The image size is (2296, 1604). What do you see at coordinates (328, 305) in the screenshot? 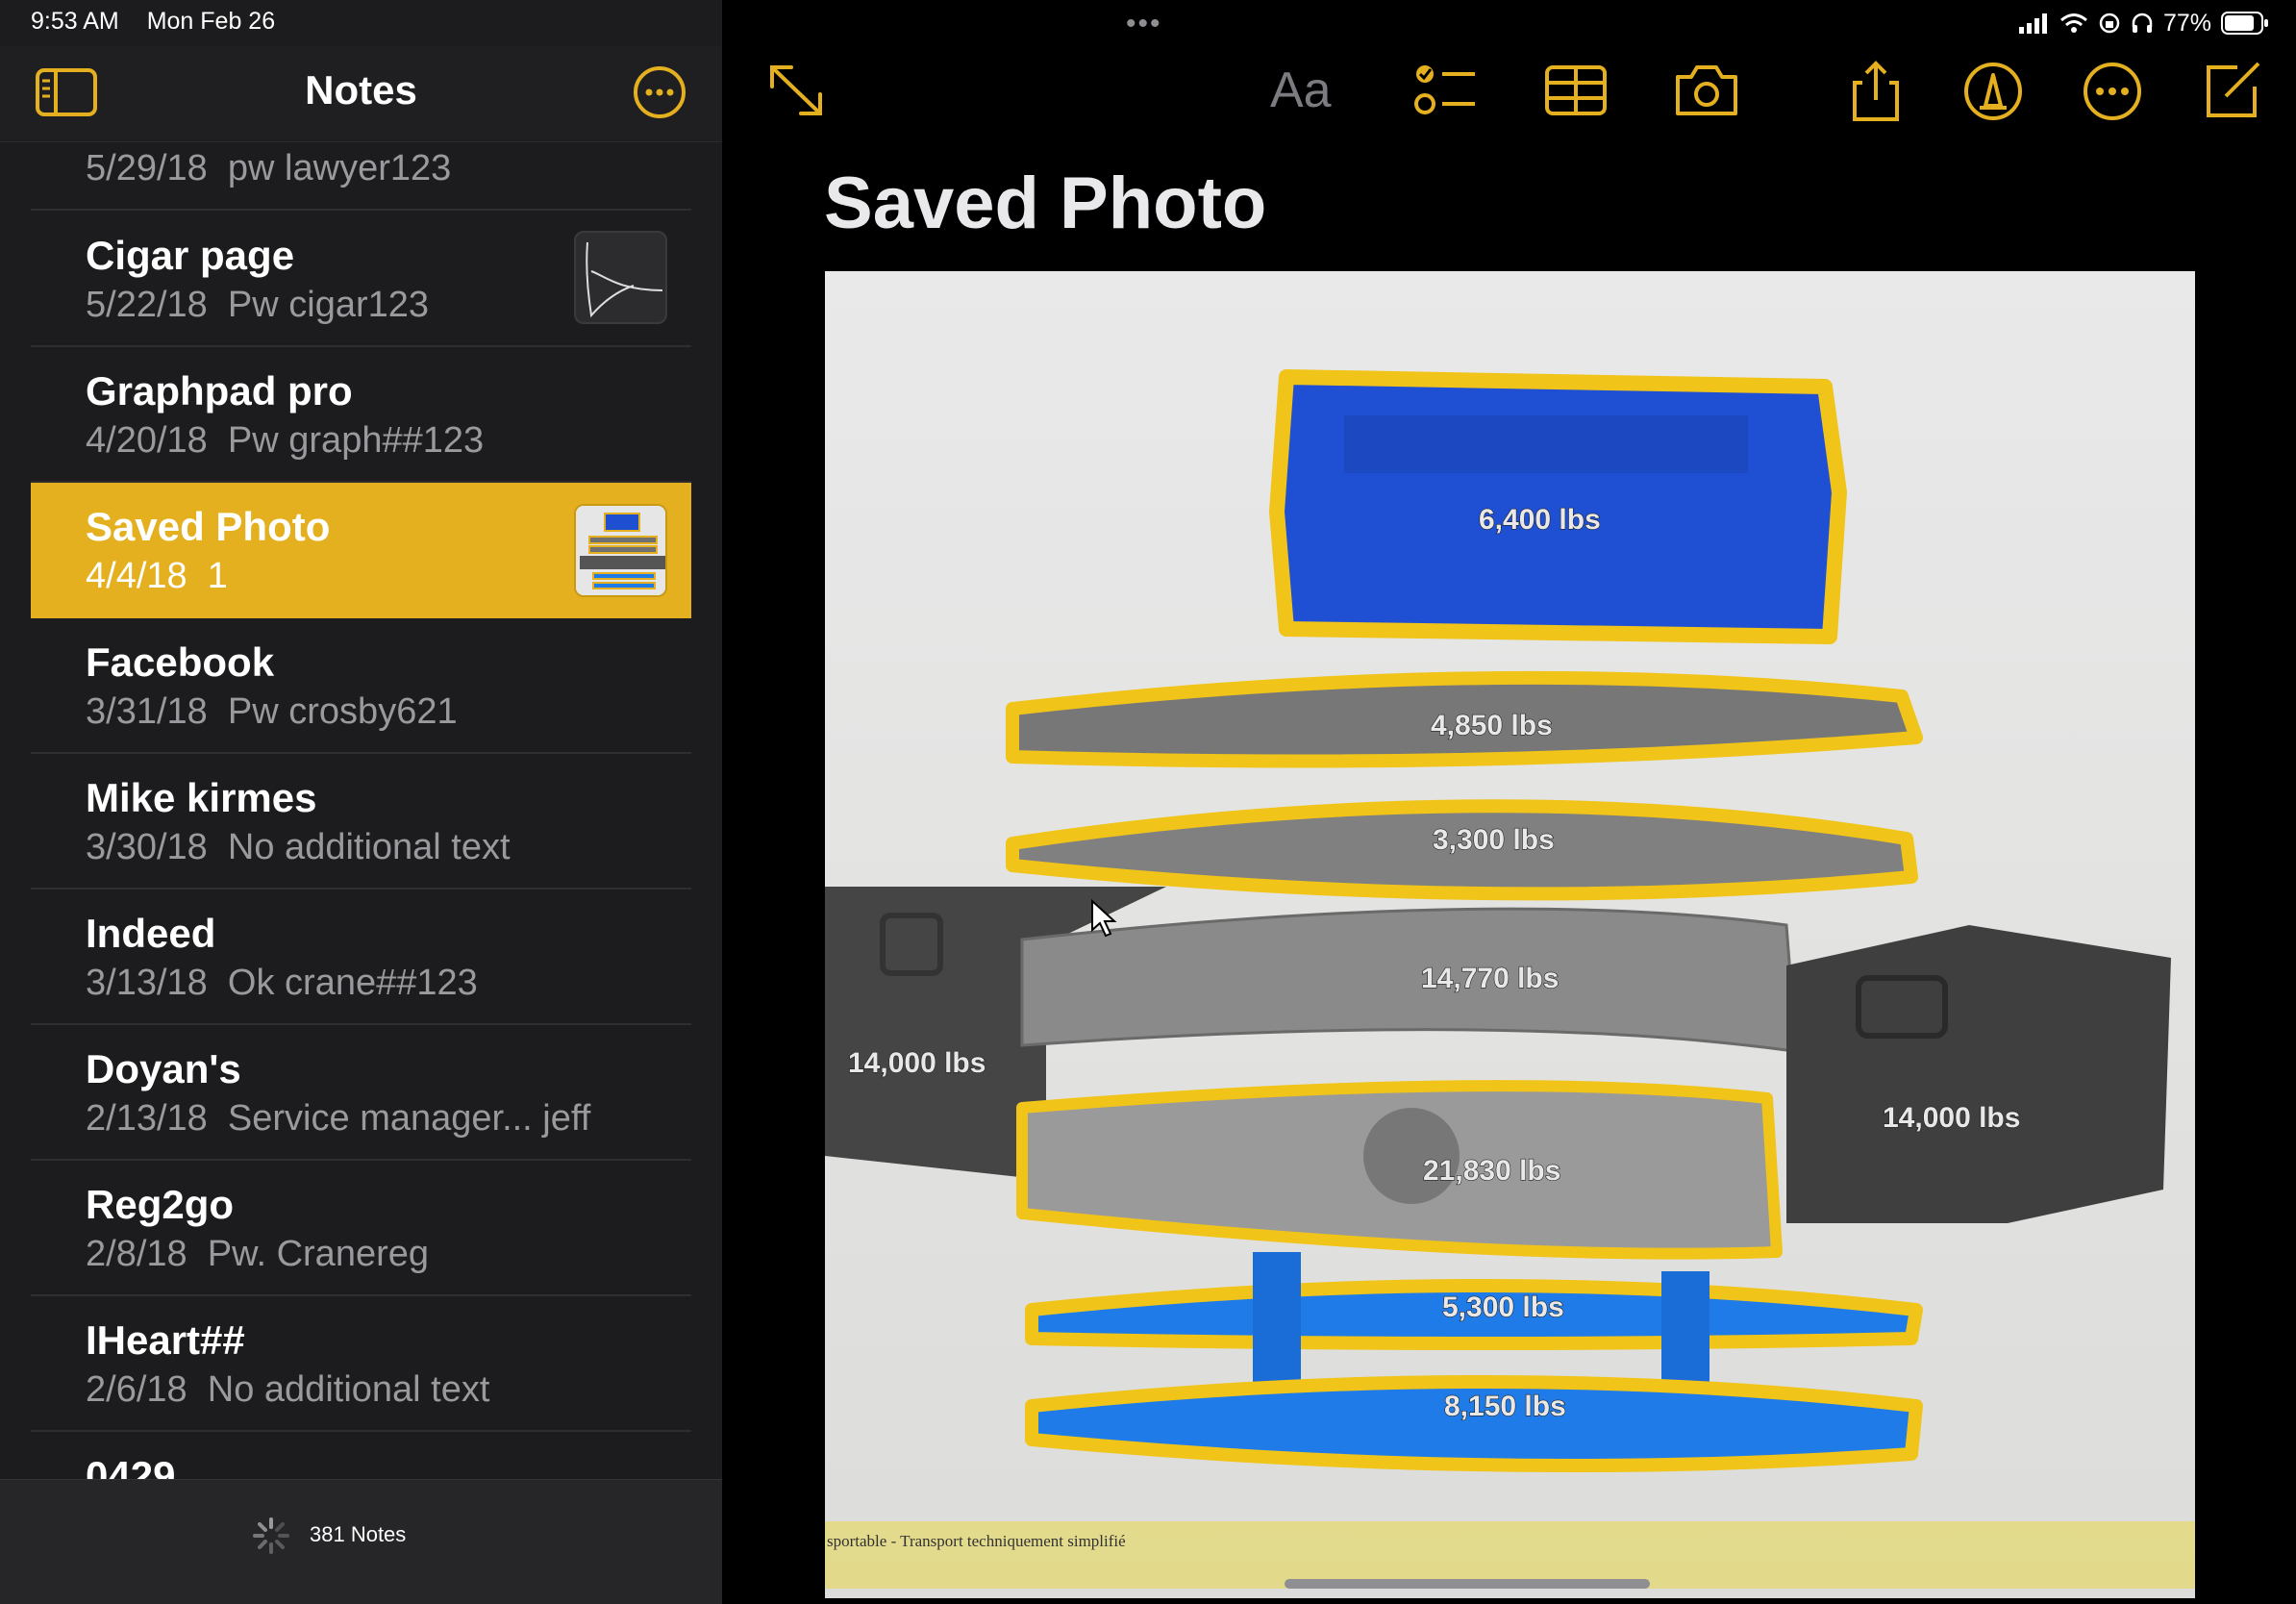
I see `note-preview: Pw cigar123` at bounding box center [328, 305].